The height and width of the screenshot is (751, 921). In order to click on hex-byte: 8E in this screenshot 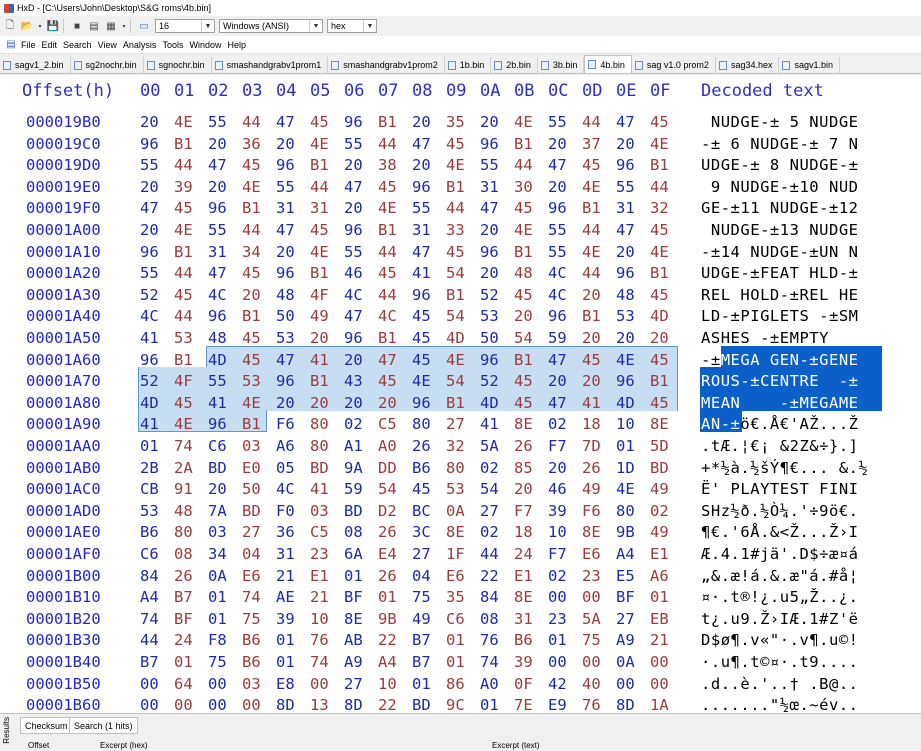, I will do `click(531, 597)`.